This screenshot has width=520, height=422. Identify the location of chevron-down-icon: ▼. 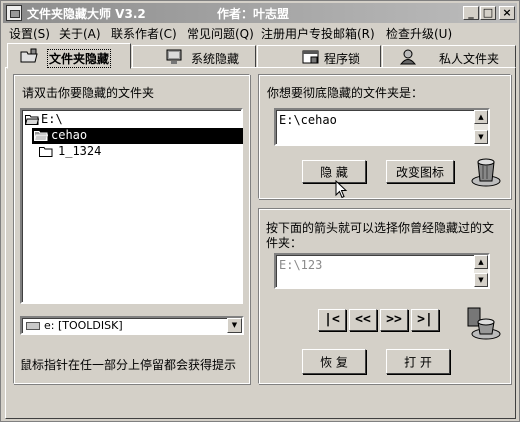
(234, 325).